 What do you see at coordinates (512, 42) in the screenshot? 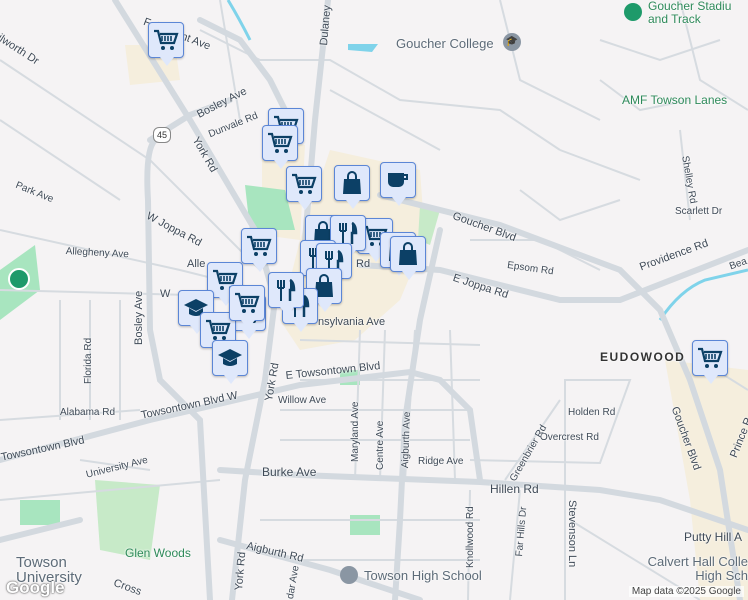
I see `school-icon: 🎓` at bounding box center [512, 42].